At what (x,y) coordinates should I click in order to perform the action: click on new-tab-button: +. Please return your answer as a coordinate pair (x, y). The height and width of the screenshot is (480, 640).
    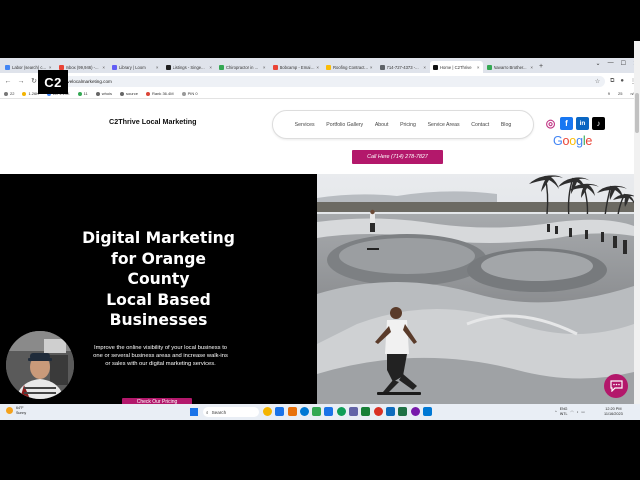
    Looking at the image, I should click on (541, 67).